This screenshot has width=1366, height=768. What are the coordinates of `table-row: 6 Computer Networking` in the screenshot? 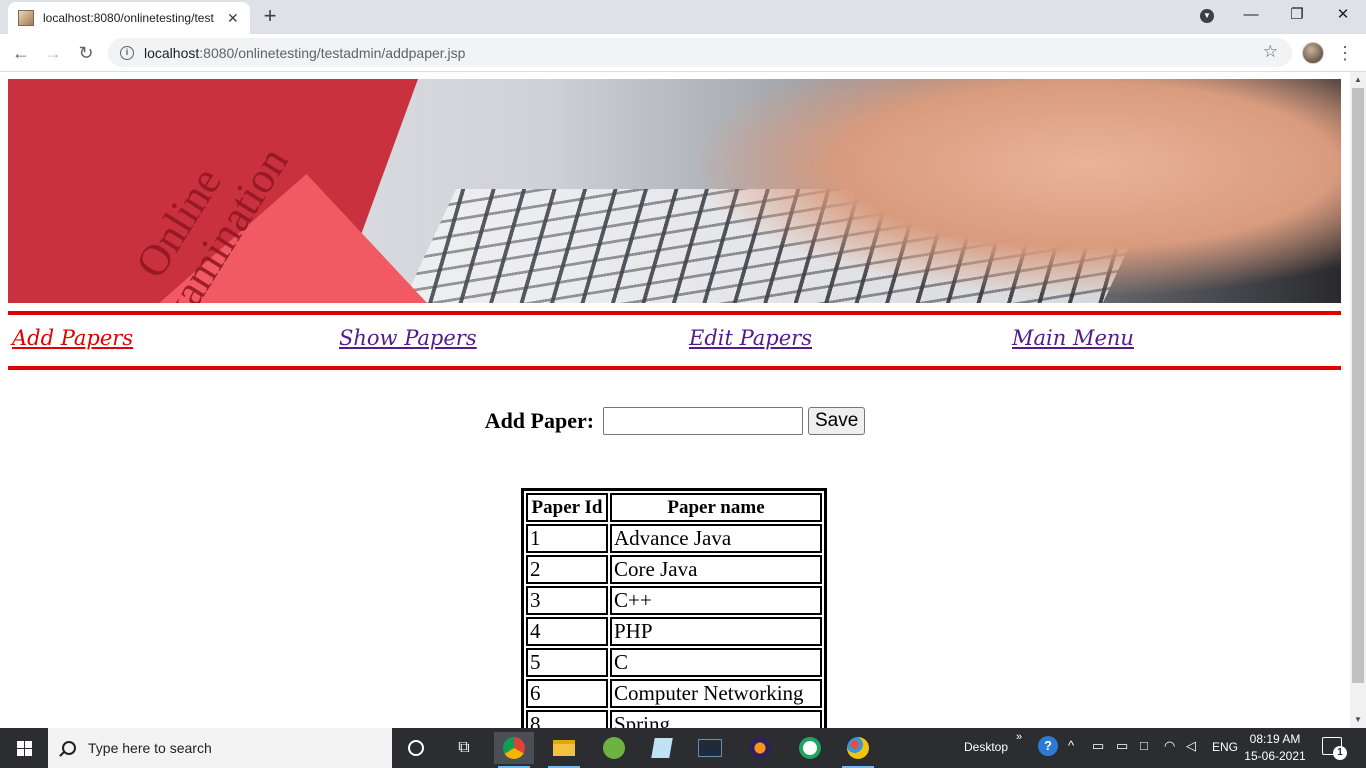 It's located at (674, 693).